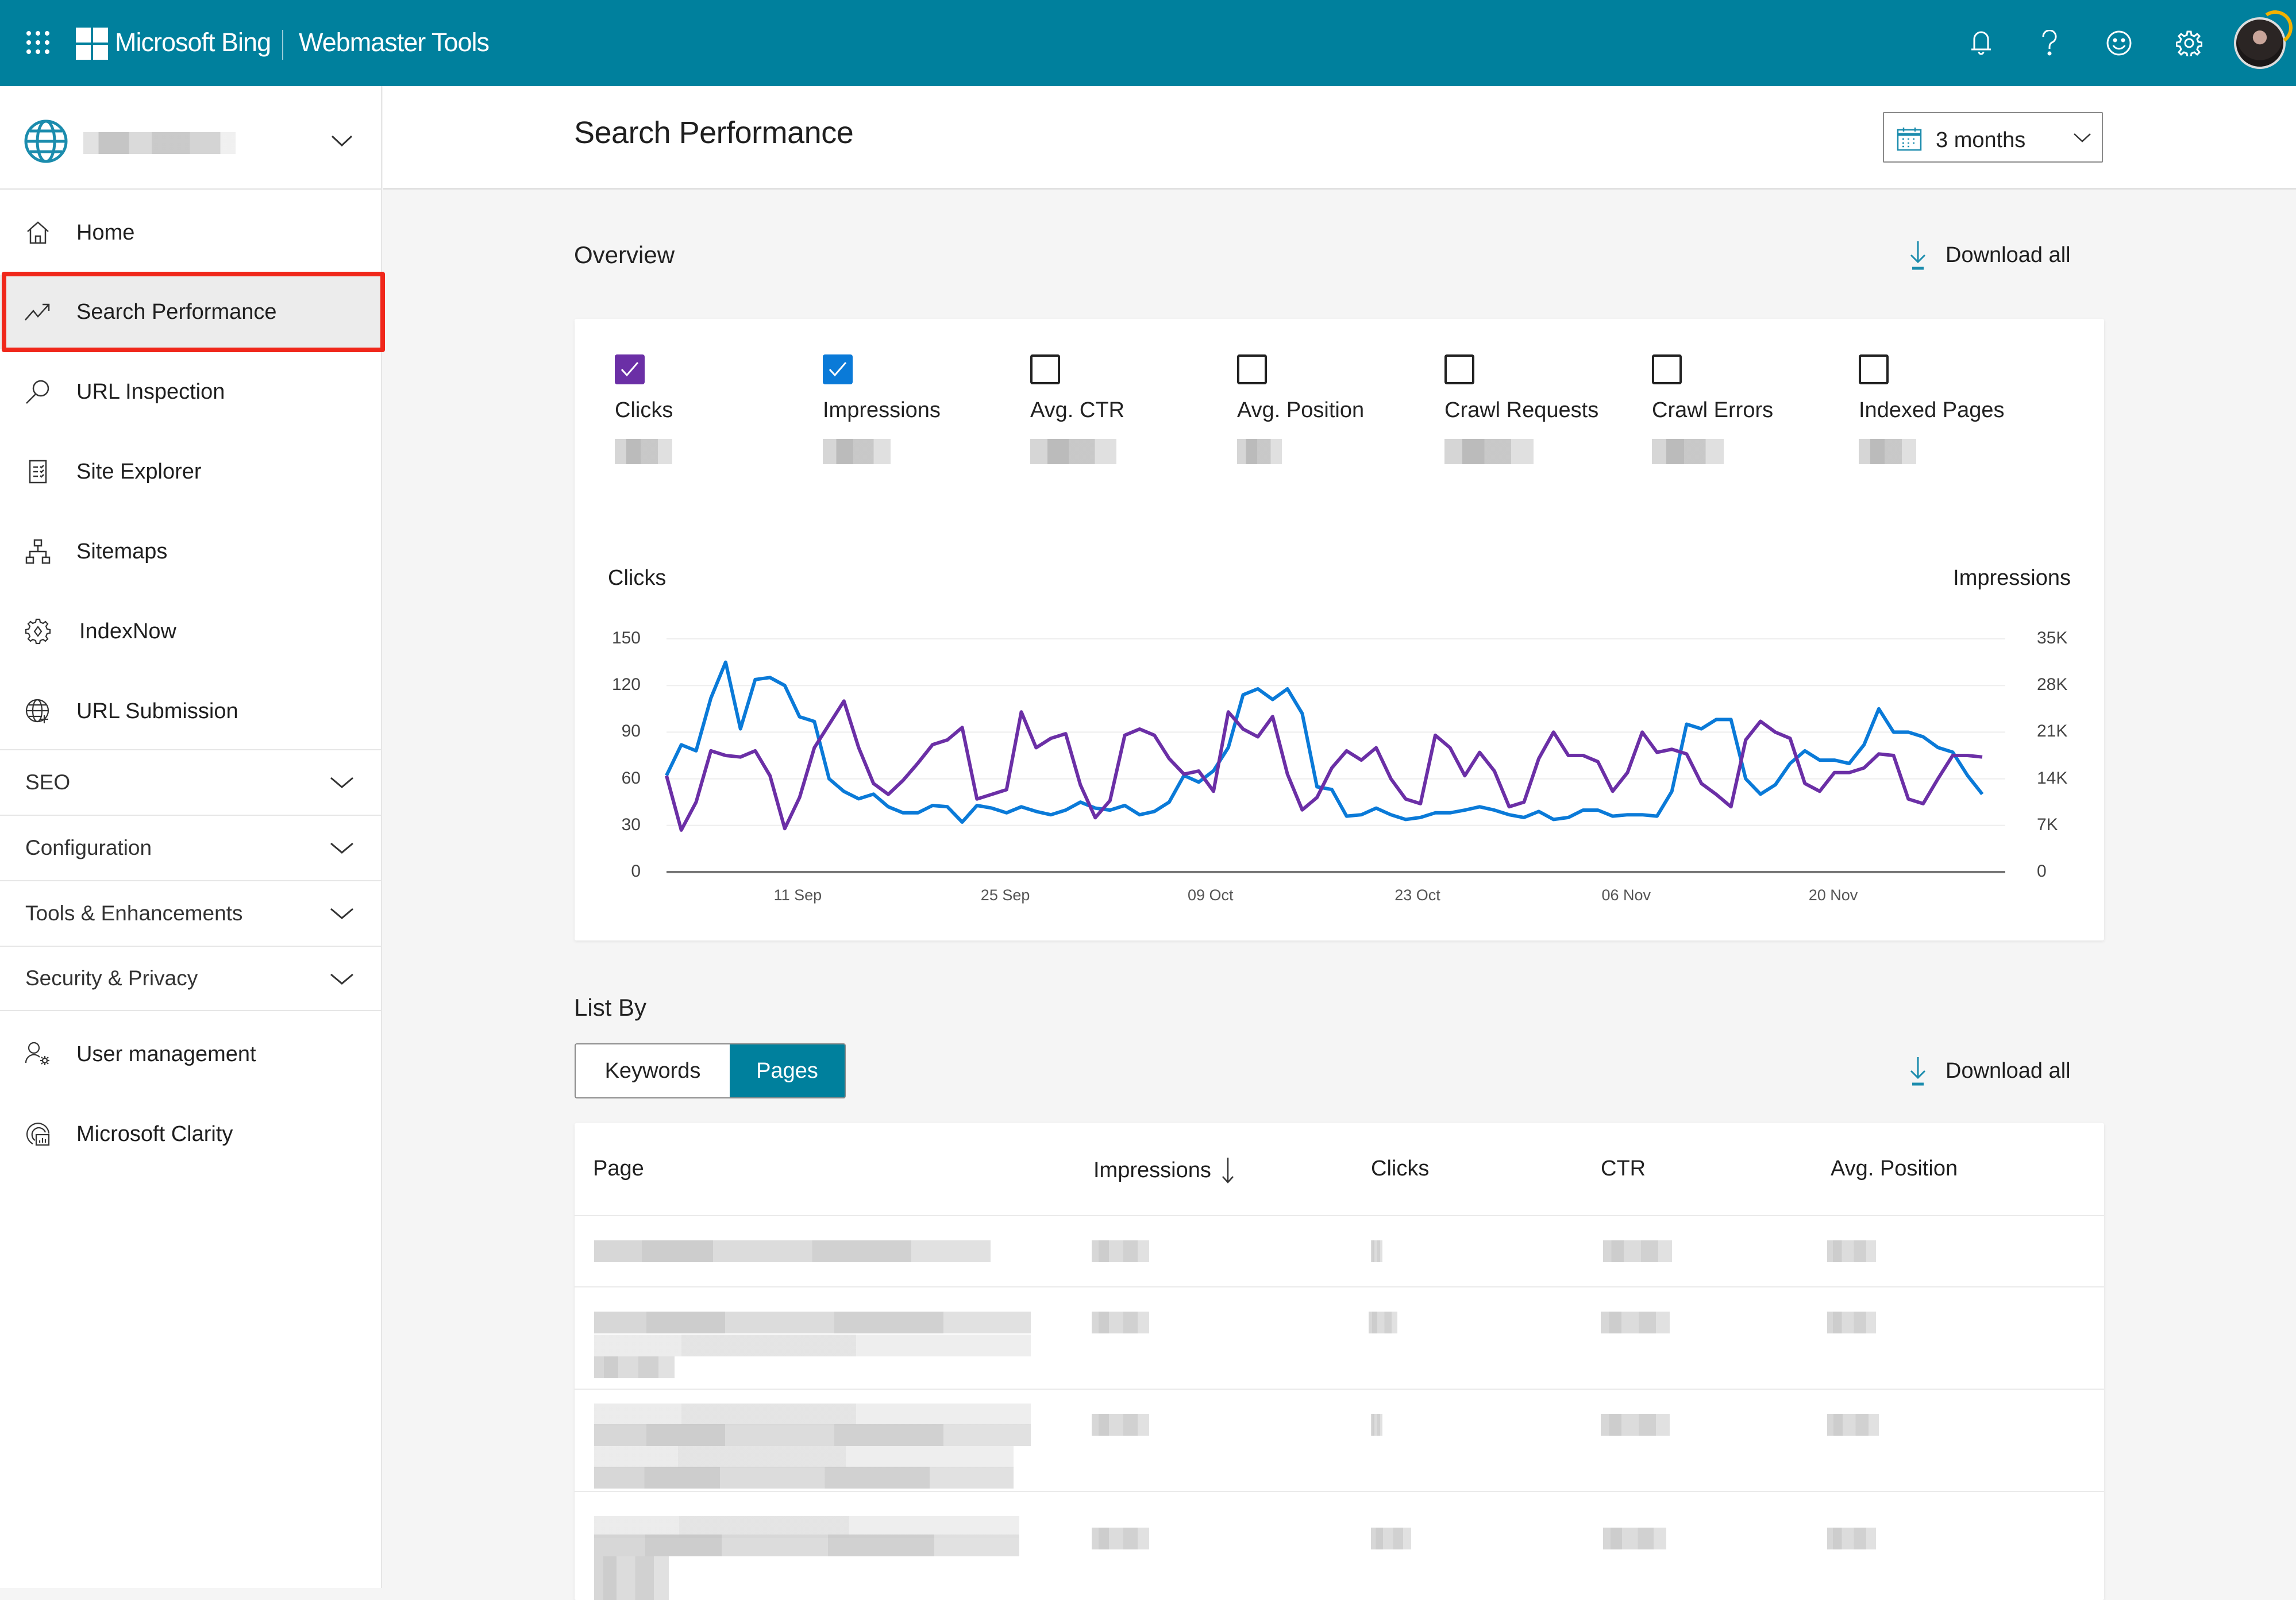  What do you see at coordinates (1894, 1169) in the screenshot?
I see `column-header-avg-position: Avg. Position` at bounding box center [1894, 1169].